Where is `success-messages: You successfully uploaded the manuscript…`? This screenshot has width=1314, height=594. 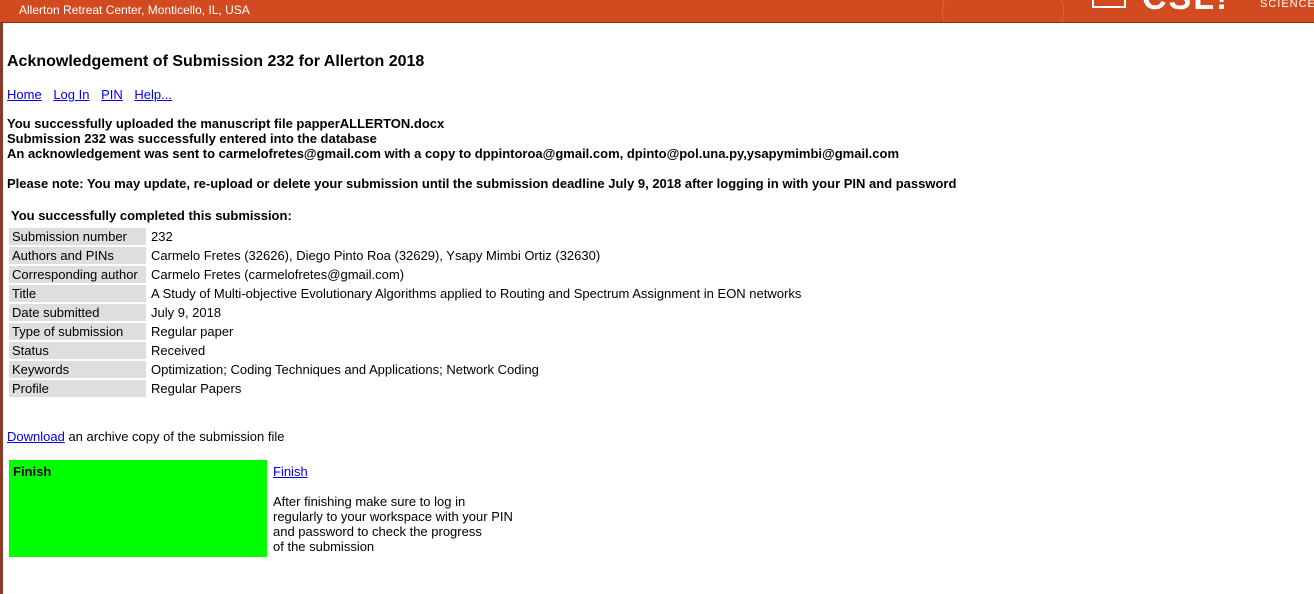 success-messages: You successfully uploaded the manuscript… is located at coordinates (453, 138).